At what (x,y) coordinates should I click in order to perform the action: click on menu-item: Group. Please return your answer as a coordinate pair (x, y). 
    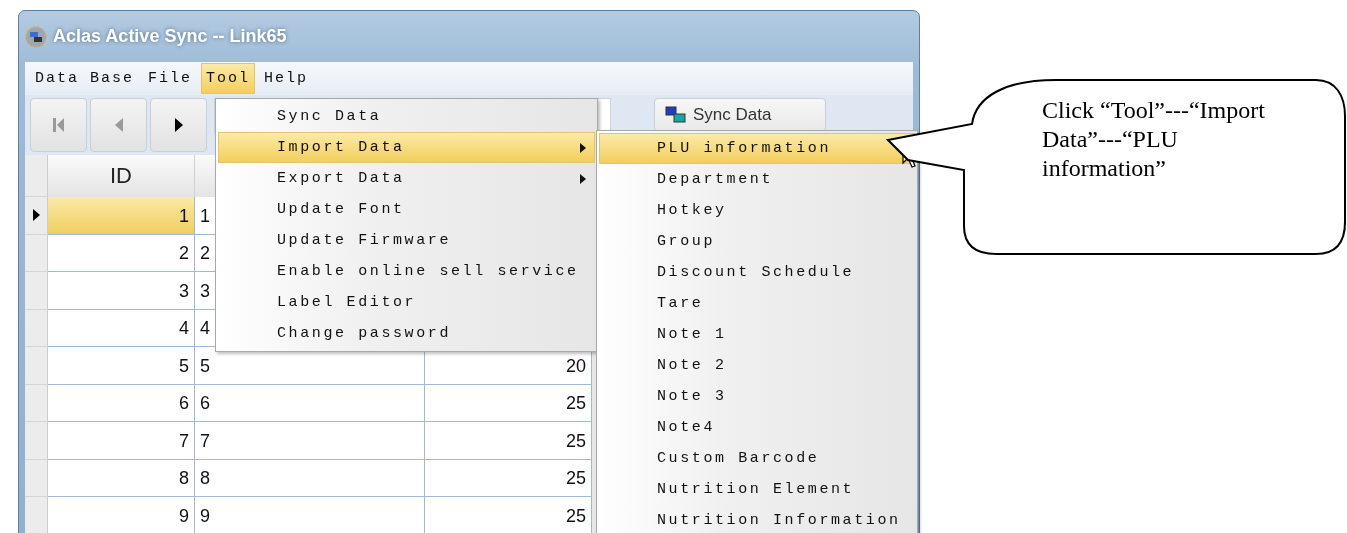
    Looking at the image, I should click on (757, 241).